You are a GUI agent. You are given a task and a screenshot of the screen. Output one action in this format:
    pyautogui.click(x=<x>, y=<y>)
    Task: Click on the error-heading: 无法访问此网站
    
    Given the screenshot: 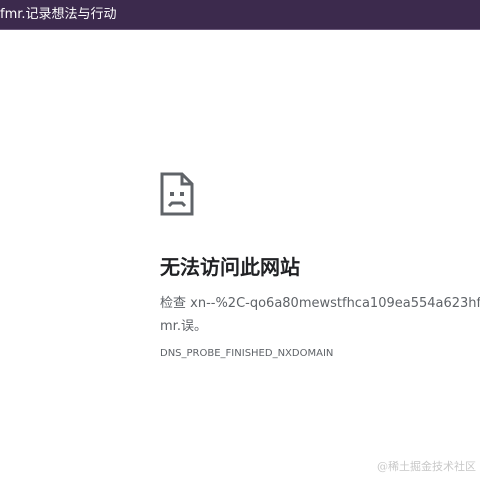 What is the action you would take?
    pyautogui.click(x=230, y=267)
    